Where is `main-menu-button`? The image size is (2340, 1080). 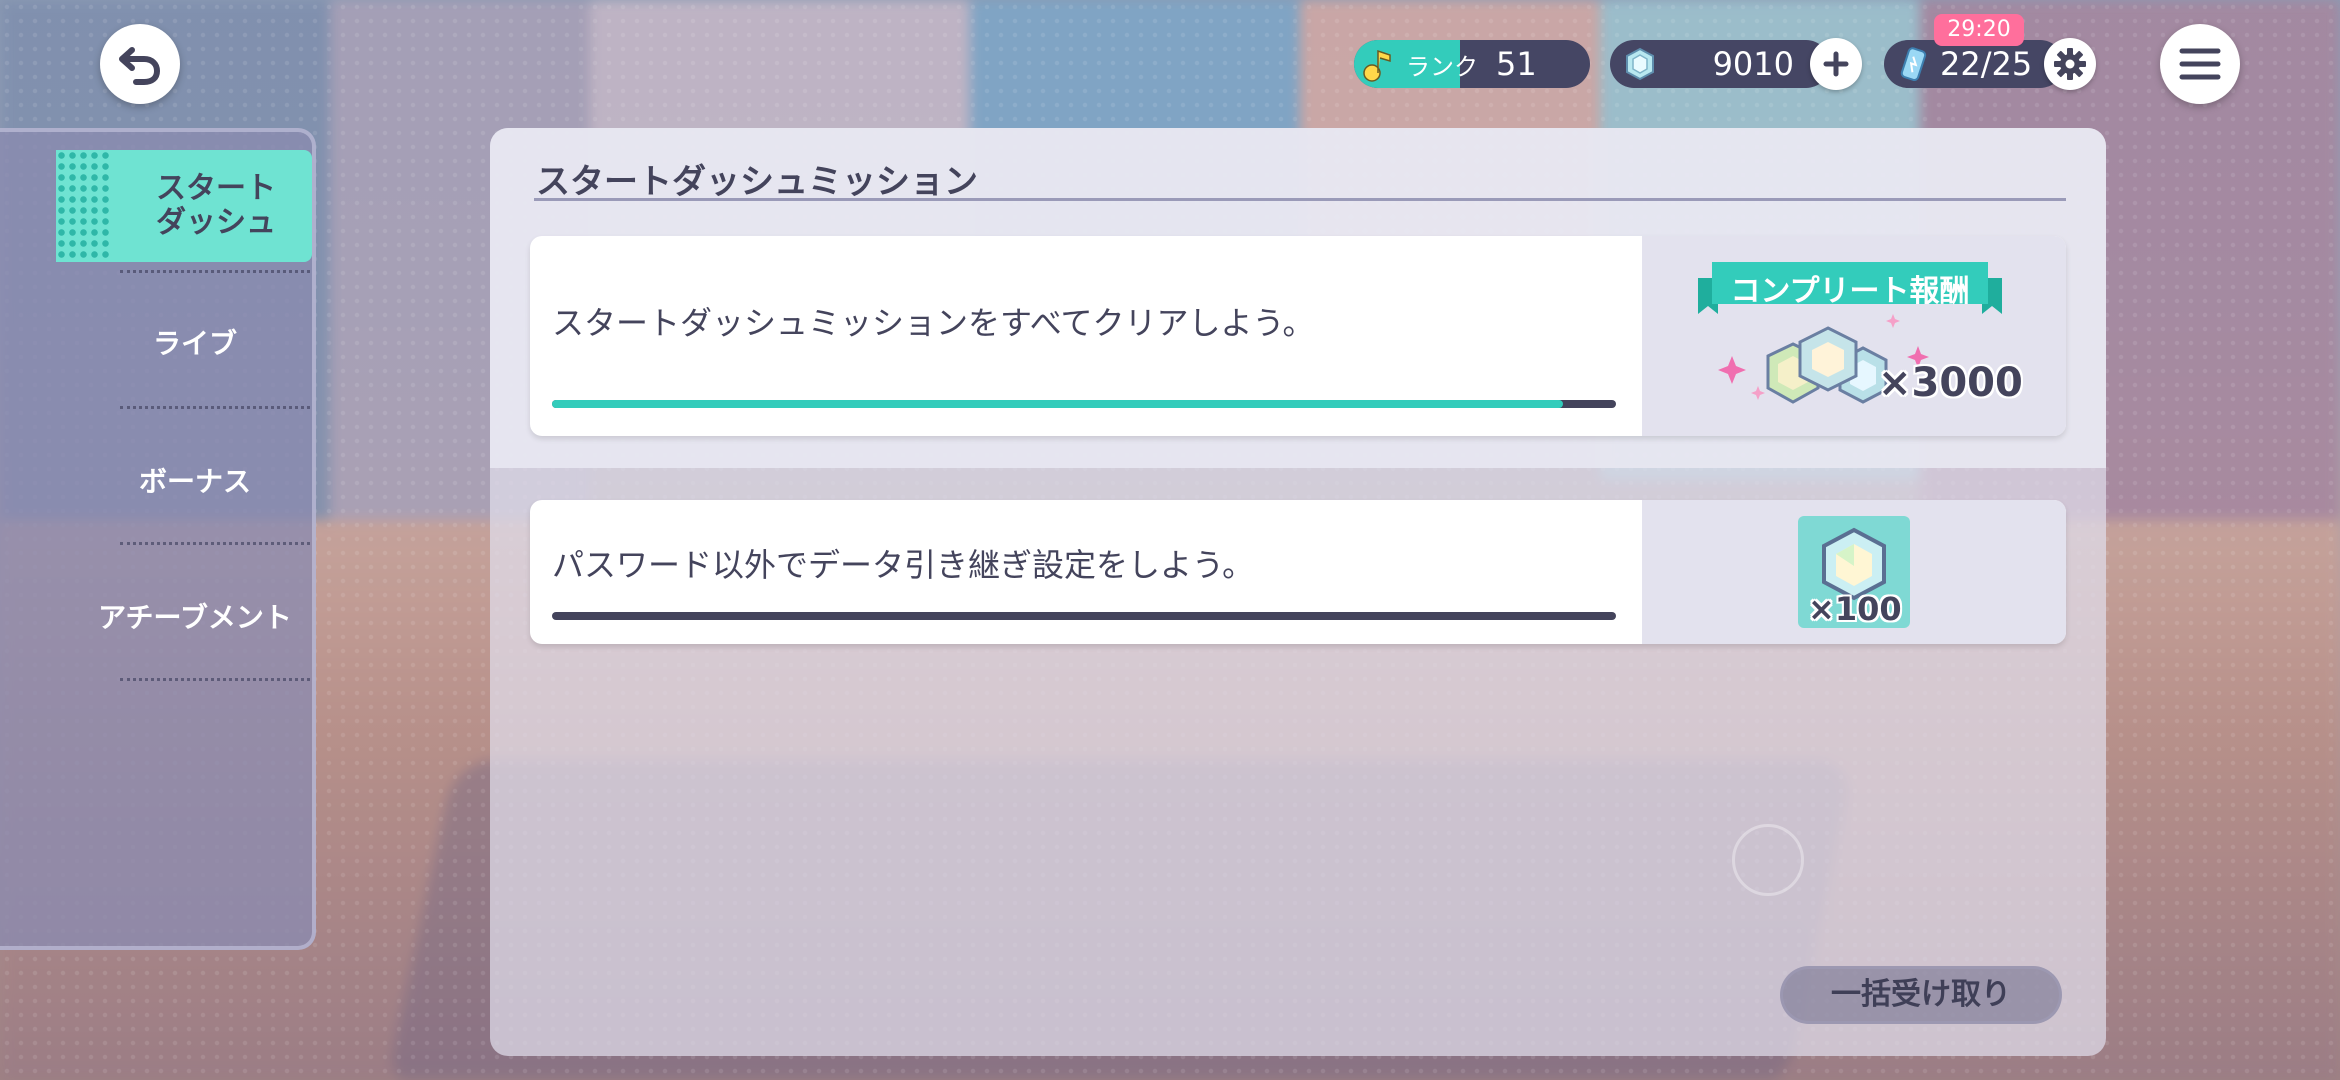
main-menu-button is located at coordinates (2200, 64).